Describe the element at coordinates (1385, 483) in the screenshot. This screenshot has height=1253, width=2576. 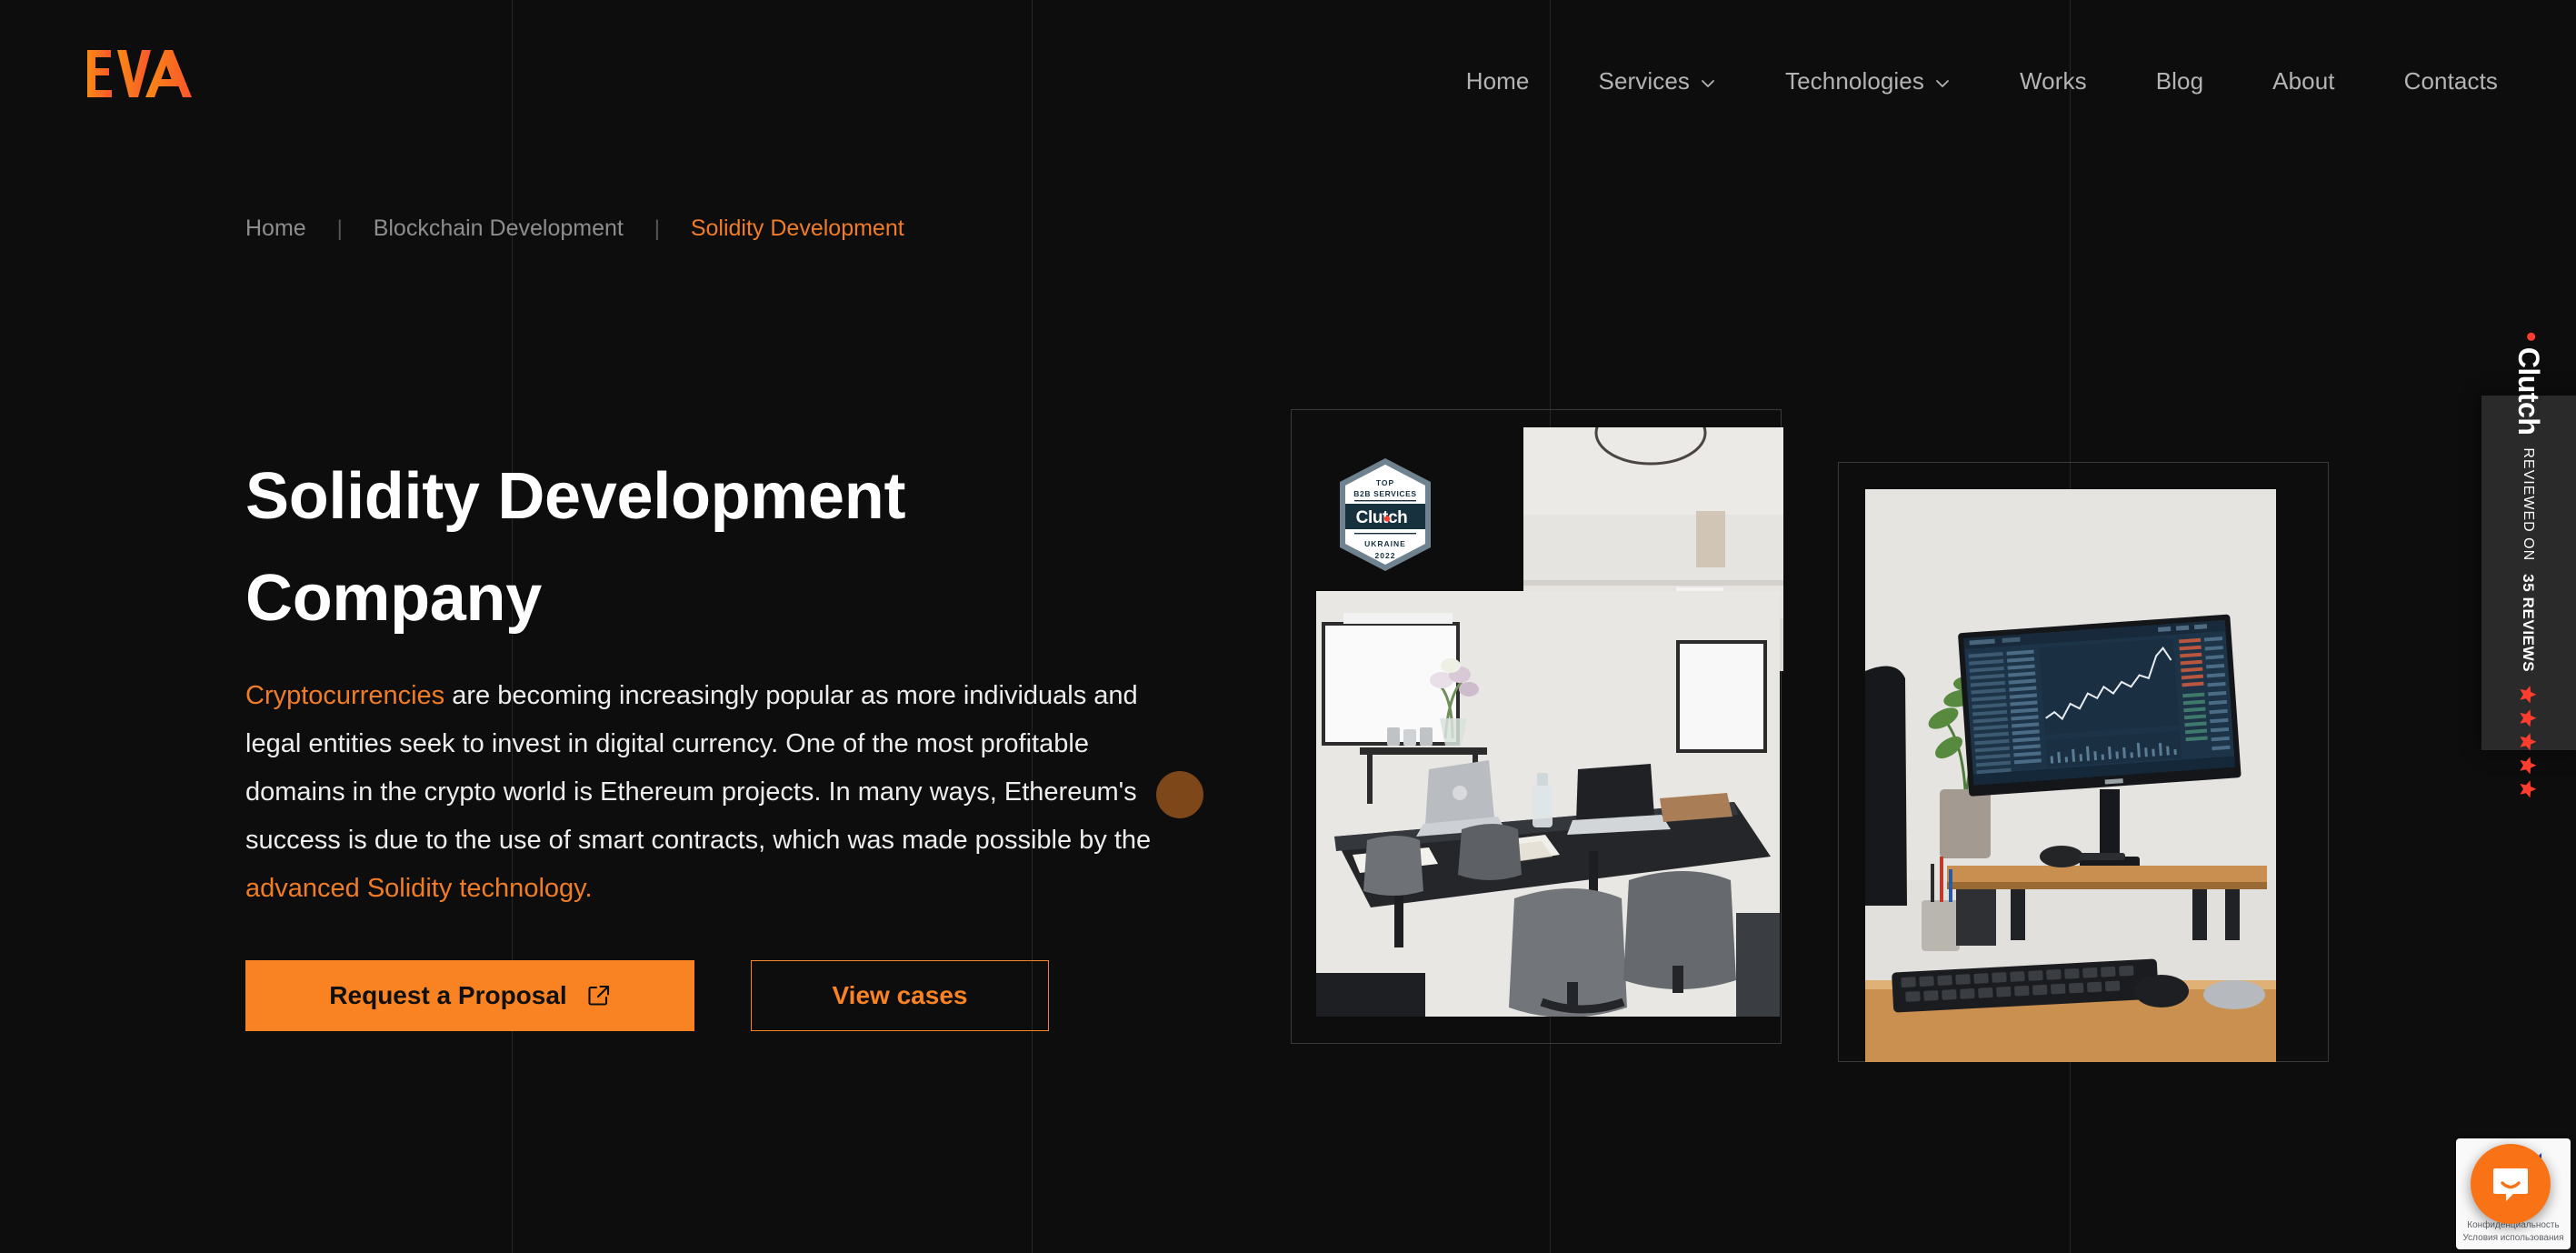
I see `svg-text: TOP` at that location.